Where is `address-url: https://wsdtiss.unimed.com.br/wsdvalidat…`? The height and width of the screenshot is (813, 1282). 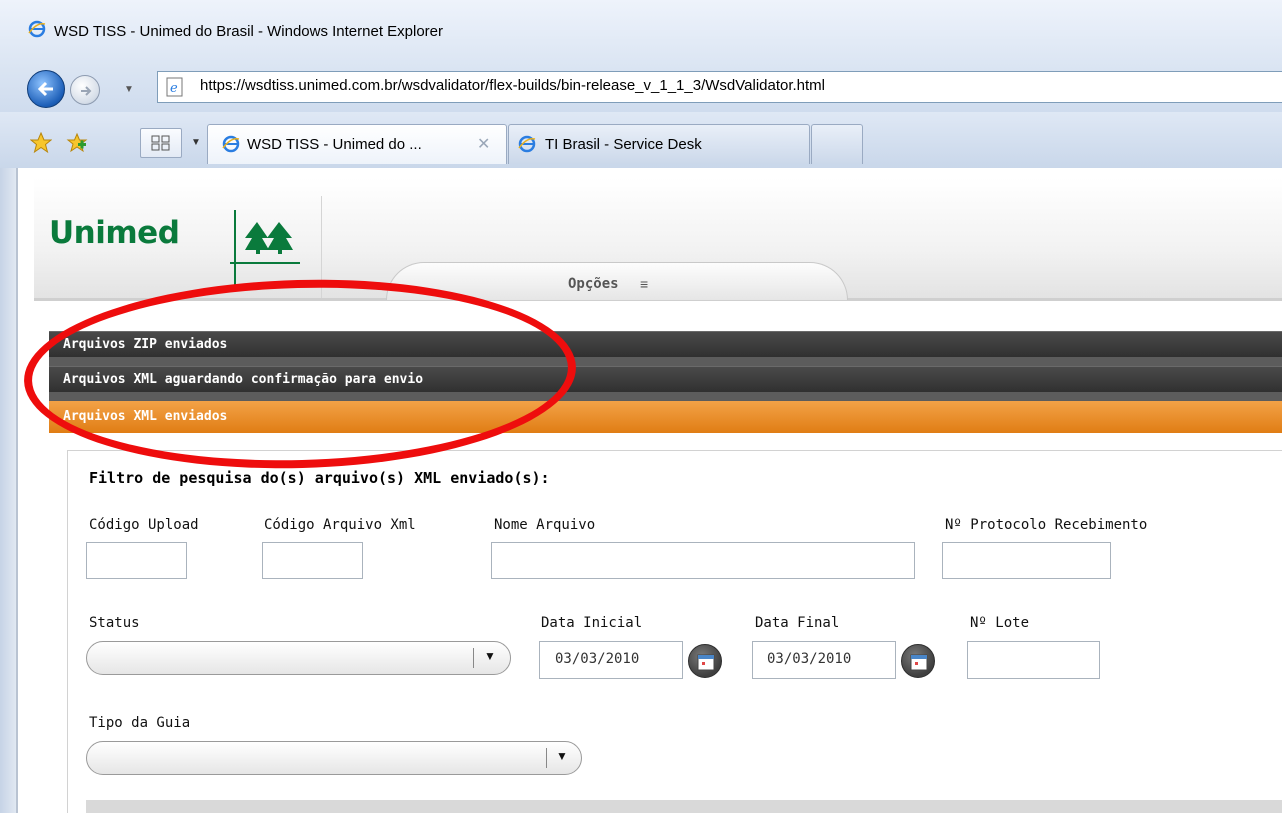
address-url: https://wsdtiss.unimed.com.br/wsdvalidat… is located at coordinates (512, 85).